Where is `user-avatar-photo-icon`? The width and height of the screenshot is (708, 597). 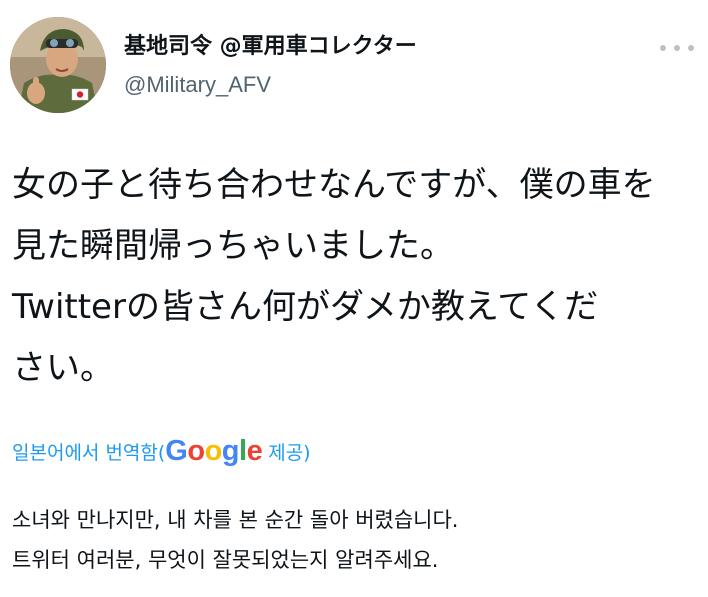 user-avatar-photo-icon is located at coordinates (58, 65).